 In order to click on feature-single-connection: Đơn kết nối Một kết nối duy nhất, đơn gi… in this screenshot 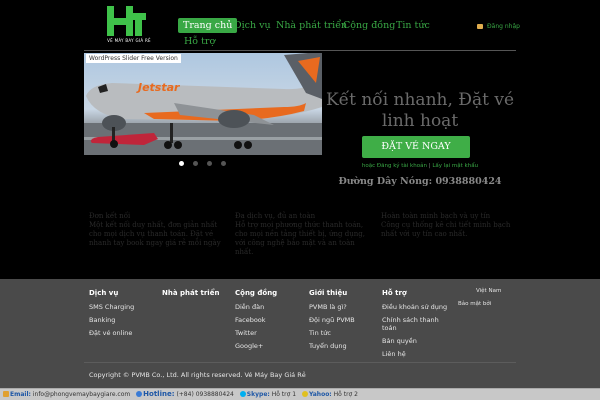, I will do `click(156, 230)`.